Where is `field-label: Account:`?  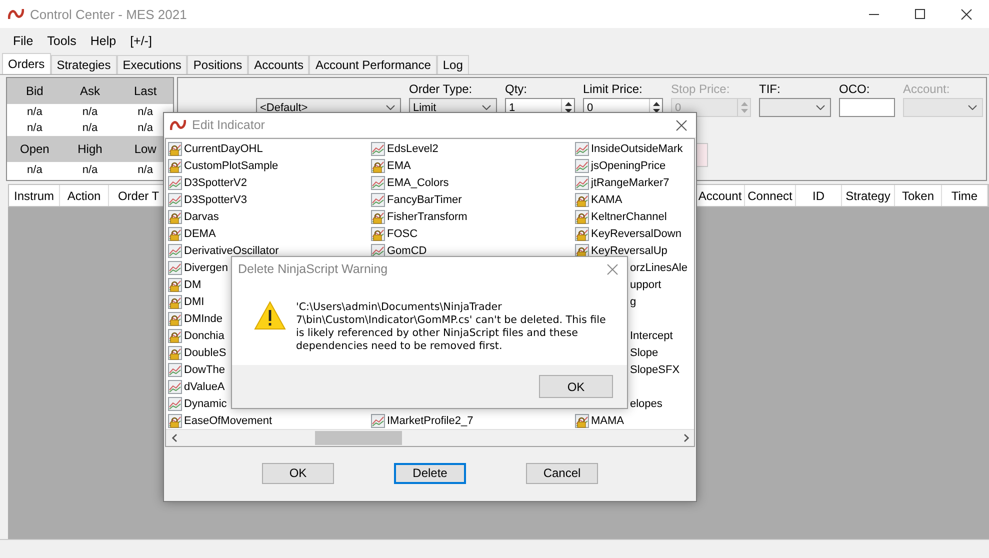
field-label: Account: is located at coordinates (927, 89).